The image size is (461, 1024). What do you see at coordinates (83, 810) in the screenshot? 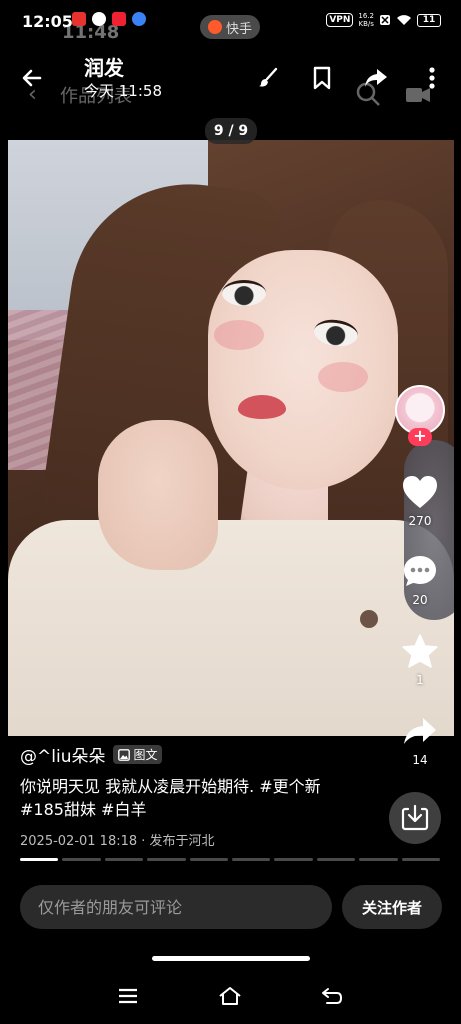
I see `caption-hashtags: #185甜妹 #白羊` at bounding box center [83, 810].